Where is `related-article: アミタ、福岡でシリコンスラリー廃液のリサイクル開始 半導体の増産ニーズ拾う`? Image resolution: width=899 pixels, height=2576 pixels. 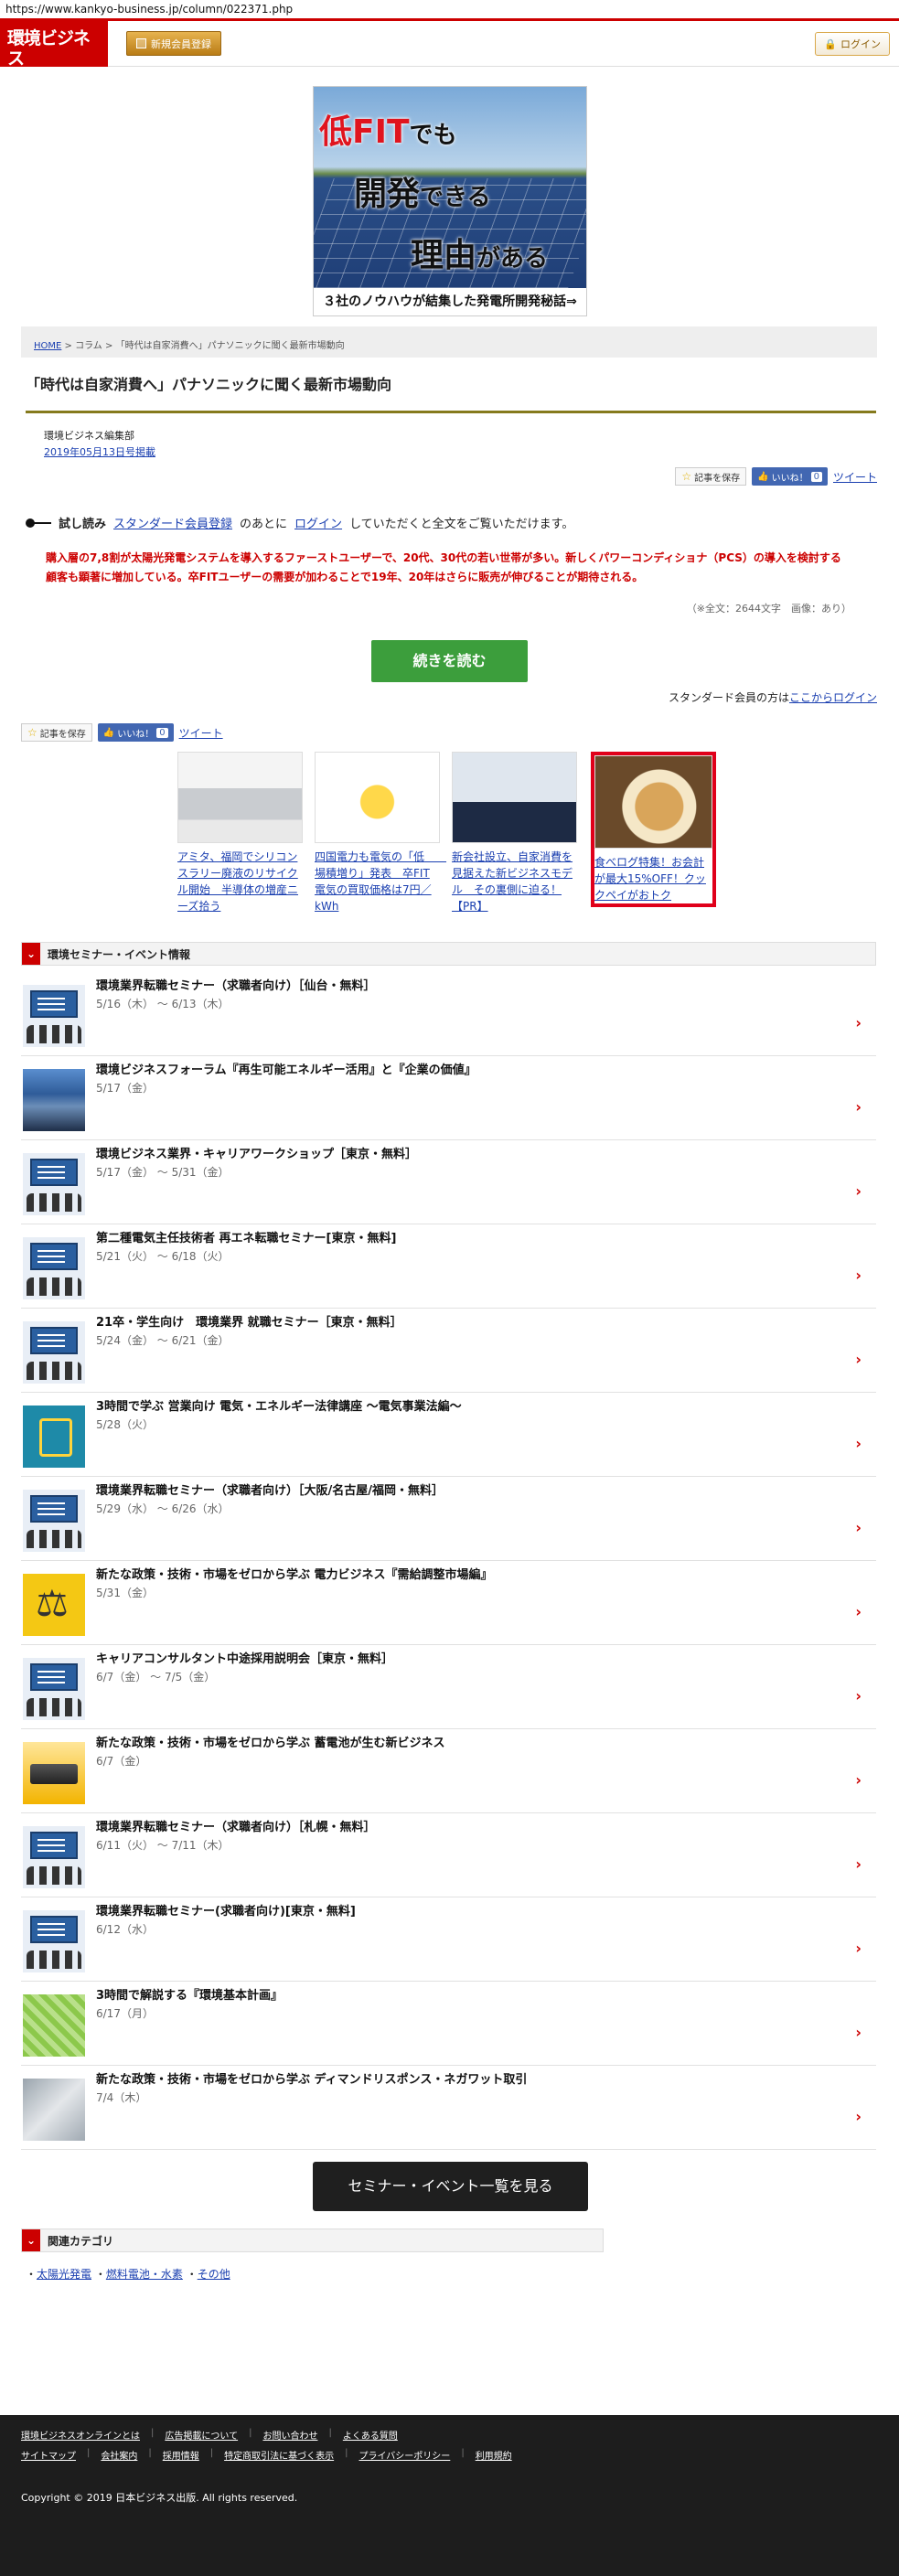 related-article: アミタ、福岡でシリコンスラリー廃液のリサイクル開始 半導体の増産ニーズ拾う is located at coordinates (240, 833).